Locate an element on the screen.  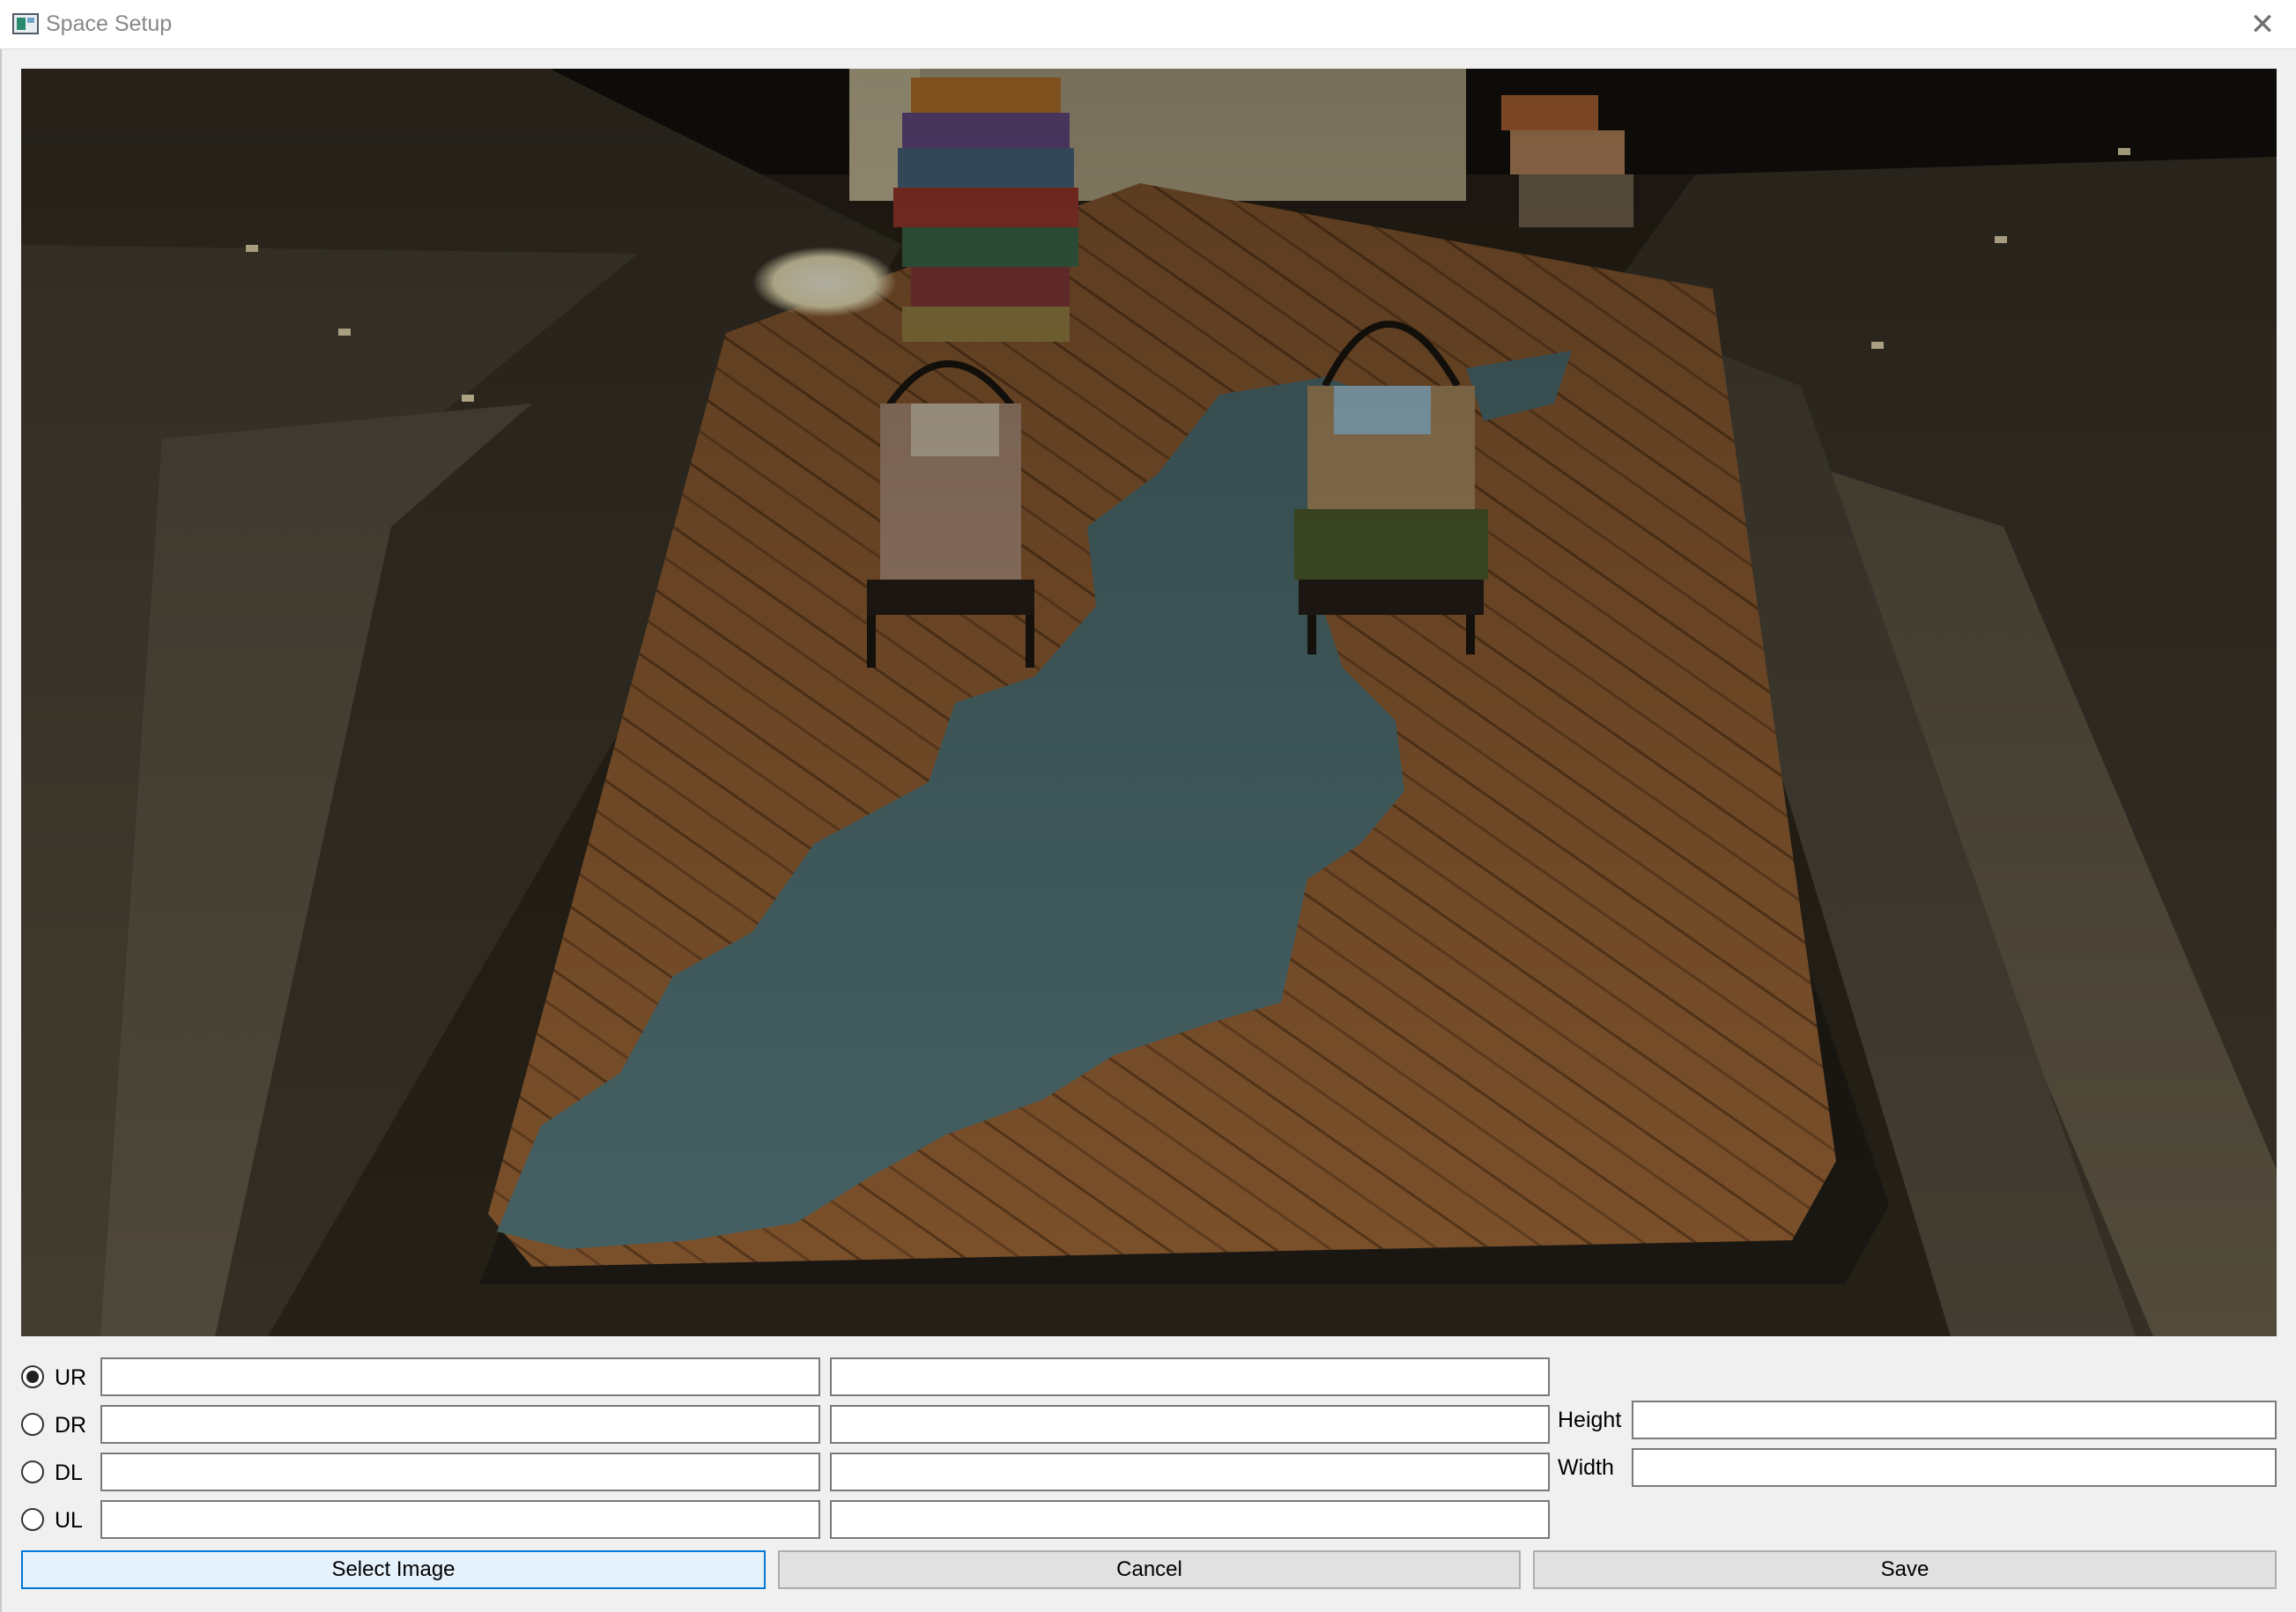
dl-x-input is located at coordinates (460, 1472).